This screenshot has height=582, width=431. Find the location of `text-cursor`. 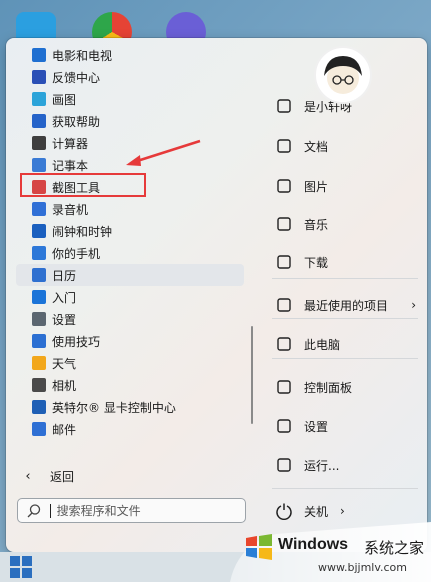

text-cursor is located at coordinates (50, 510).